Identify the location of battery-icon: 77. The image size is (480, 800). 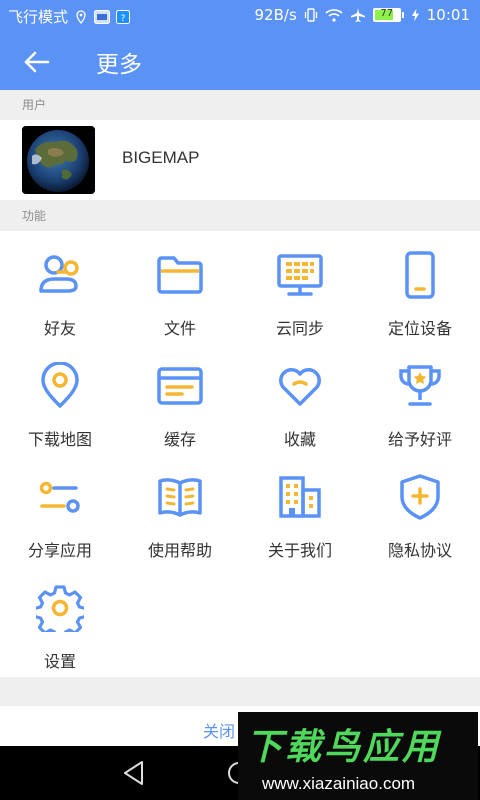
(388, 15).